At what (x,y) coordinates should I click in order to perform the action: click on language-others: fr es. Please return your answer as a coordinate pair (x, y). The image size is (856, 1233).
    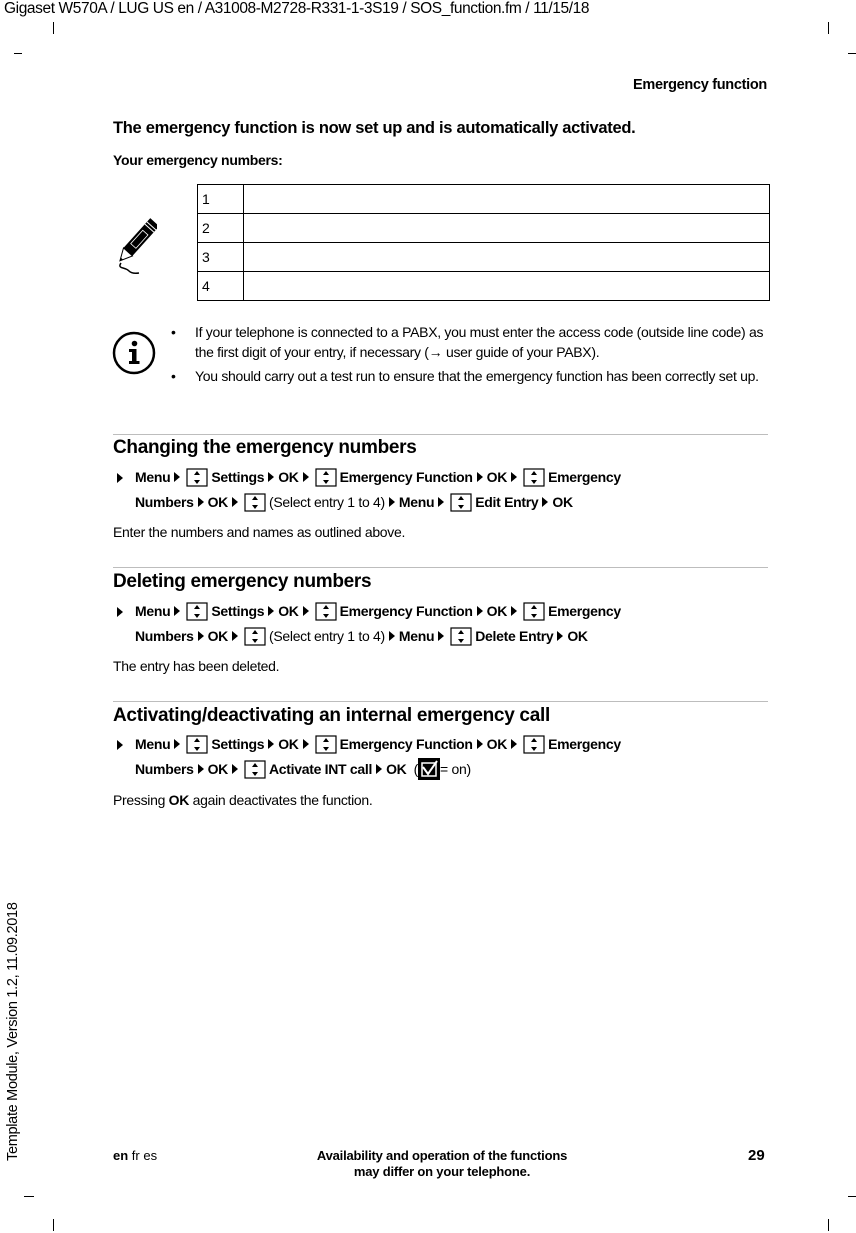
    Looking at the image, I should click on (143, 1155).